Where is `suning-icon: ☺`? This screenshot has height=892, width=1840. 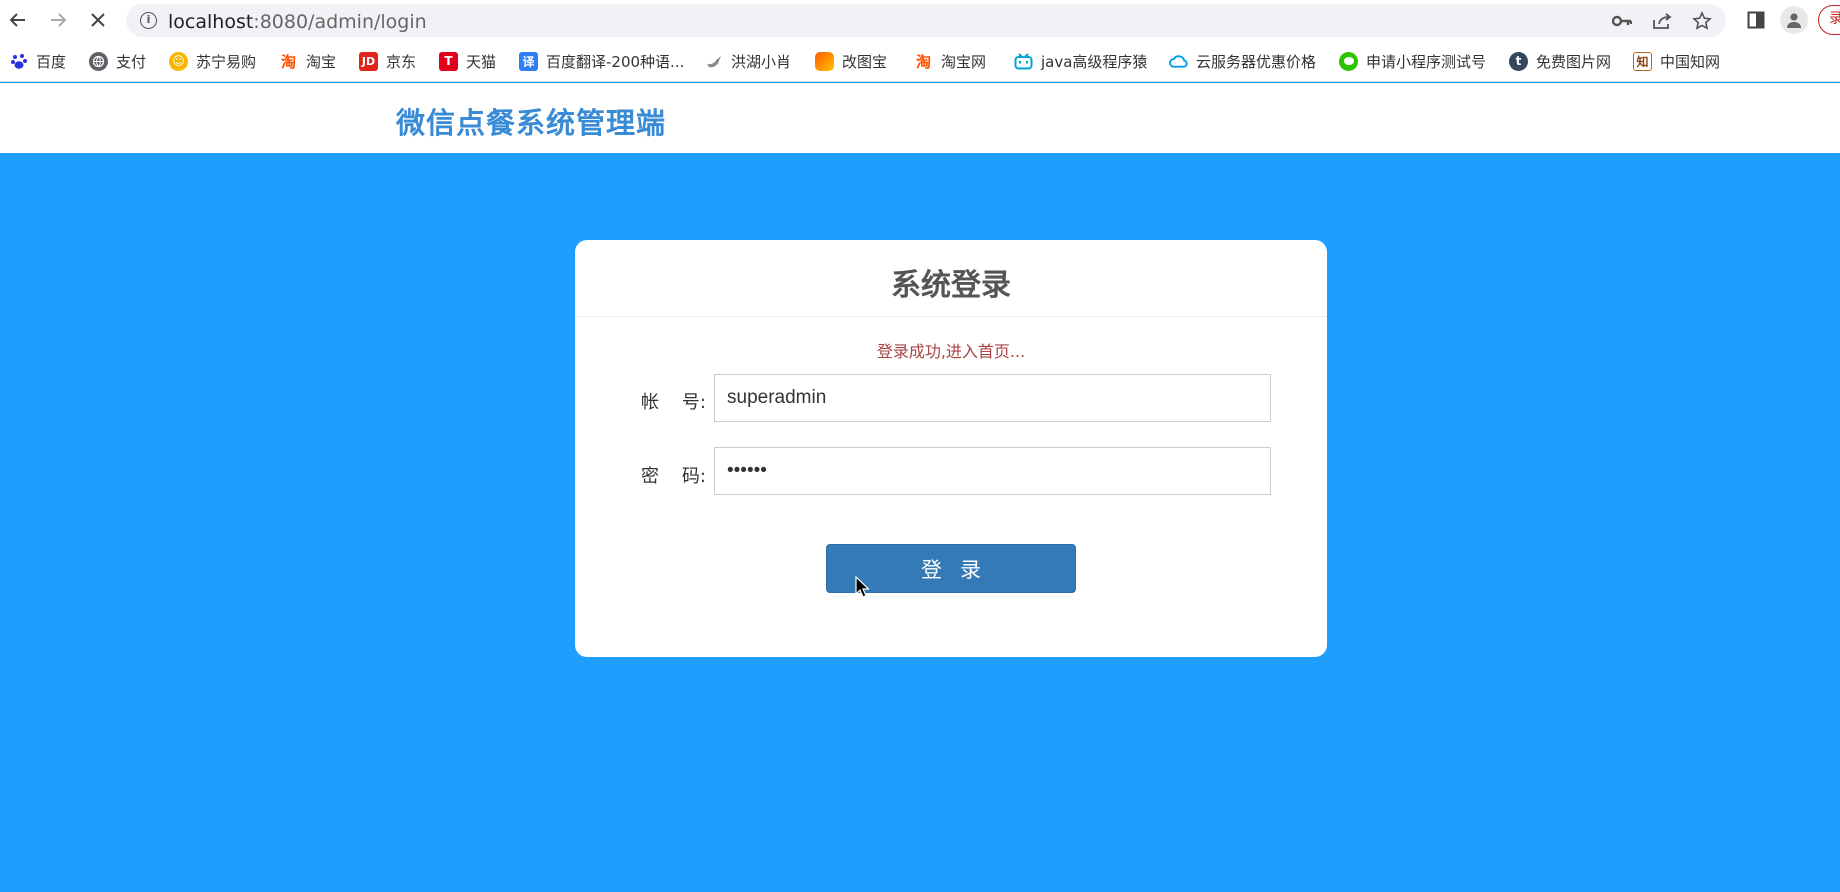
suning-icon: ☺ is located at coordinates (178, 61).